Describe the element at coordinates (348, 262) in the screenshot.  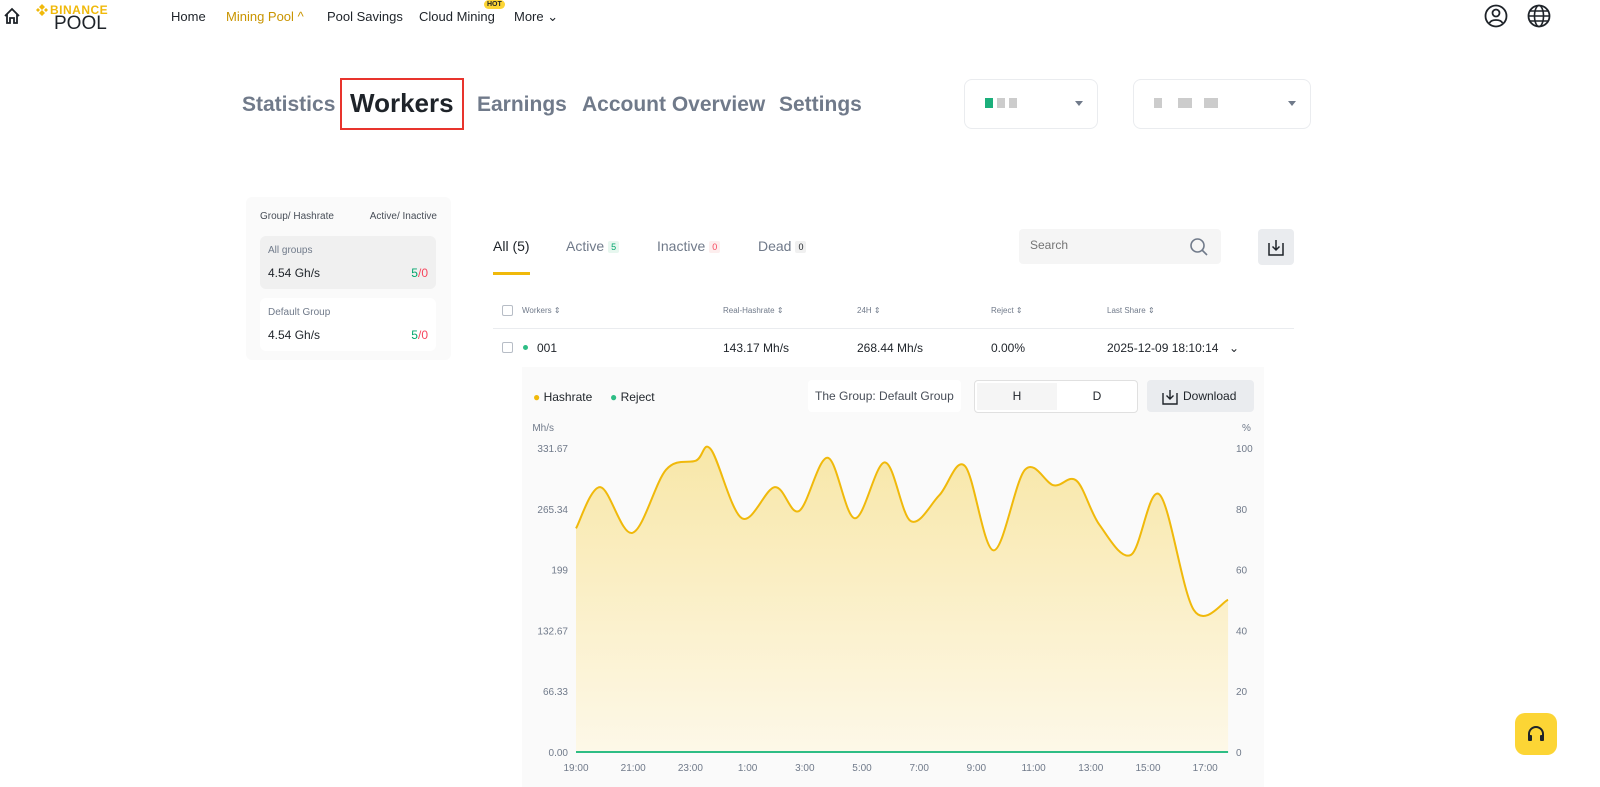
I see `group-all: All groups 4.54 Gh/s 5/0` at that location.